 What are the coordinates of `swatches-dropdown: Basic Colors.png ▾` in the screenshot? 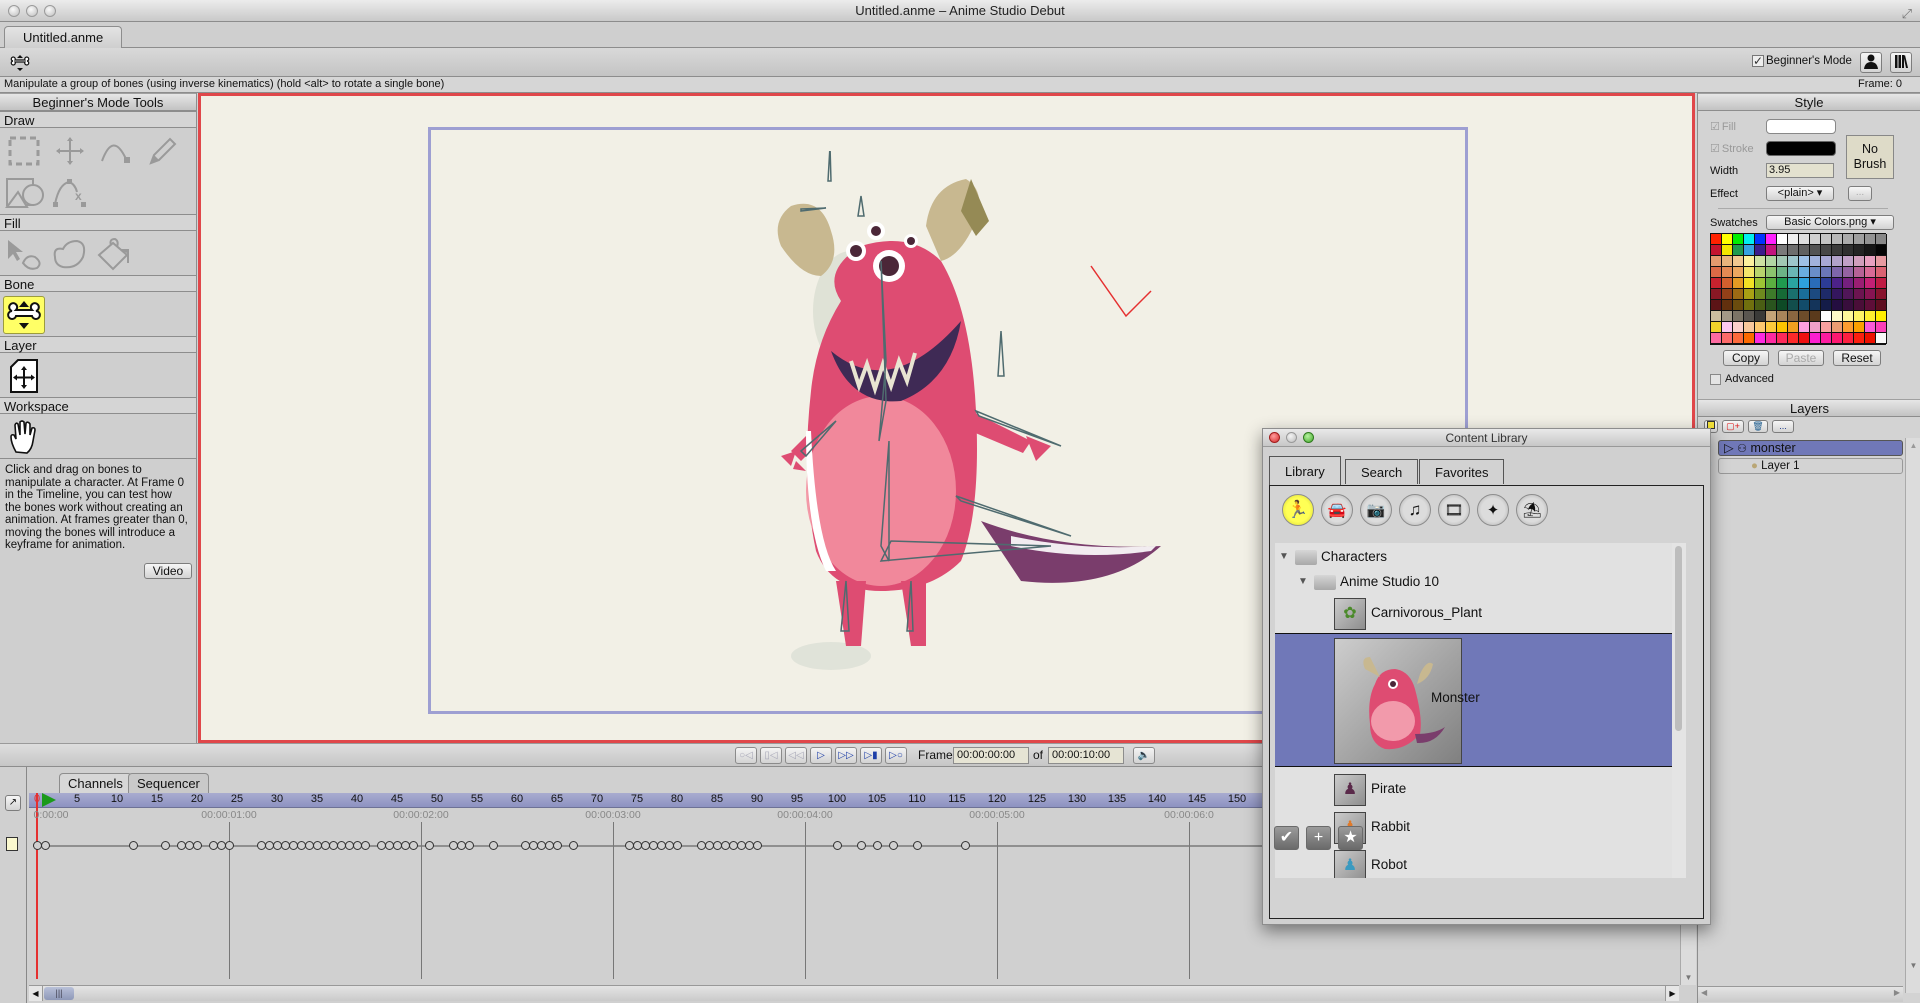 It's located at (1830, 222).